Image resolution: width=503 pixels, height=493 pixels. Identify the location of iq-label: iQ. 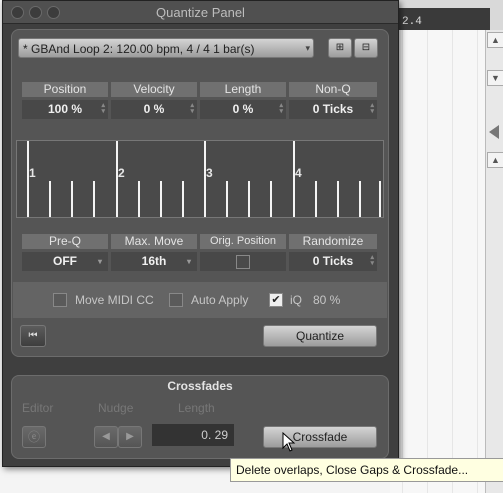
(296, 300).